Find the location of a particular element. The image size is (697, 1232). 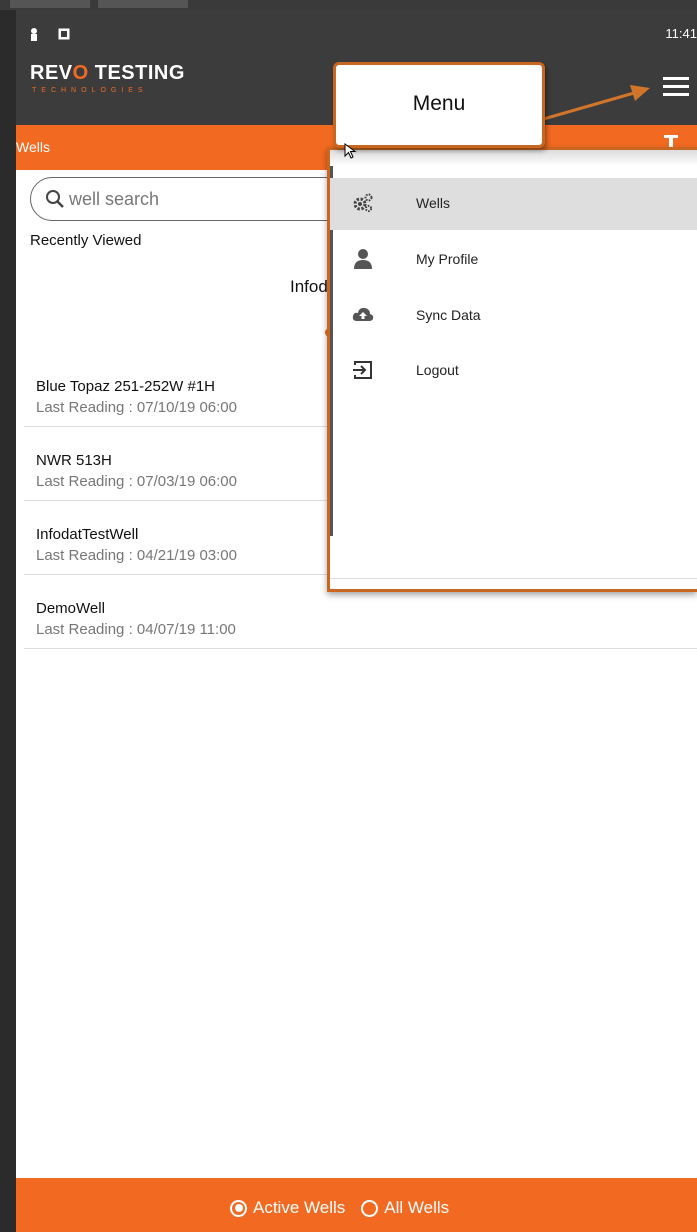

recently-viewed-label: Recently Viewed is located at coordinates (86, 240).